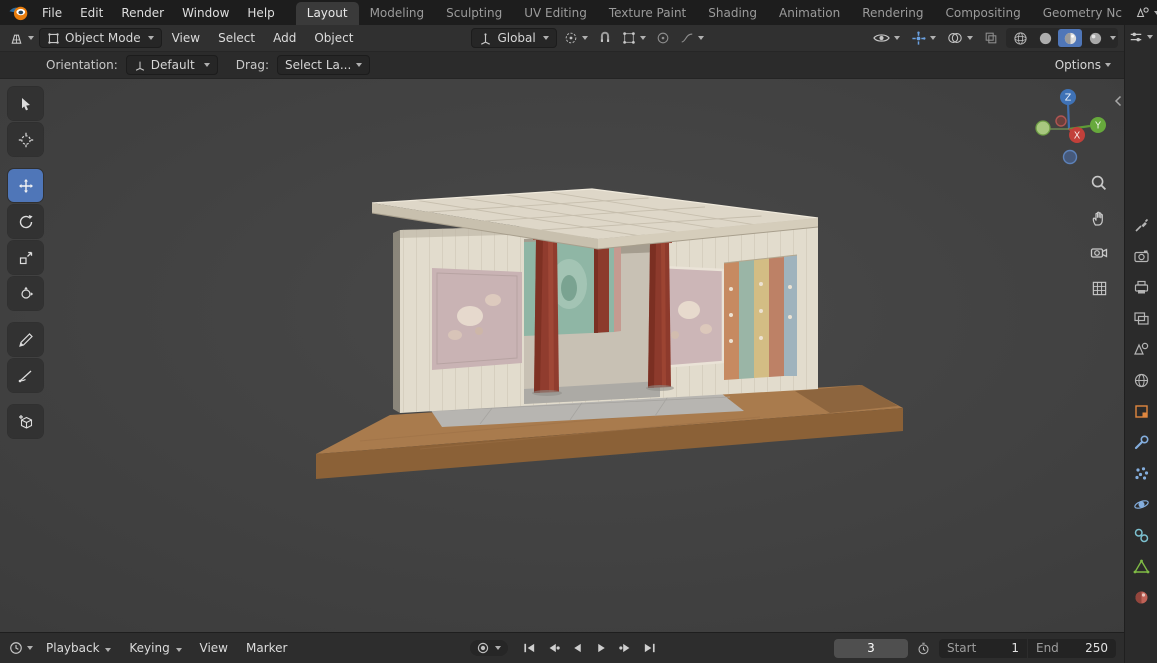  I want to click on axis-y-label: Y, so click(1097, 126).